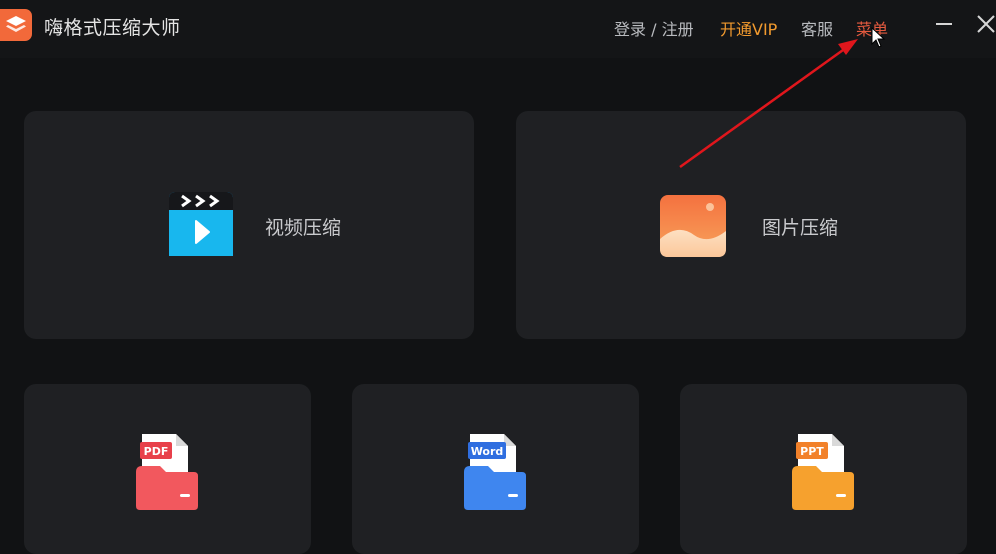 This screenshot has width=996, height=554. I want to click on app-logo, so click(16, 25).